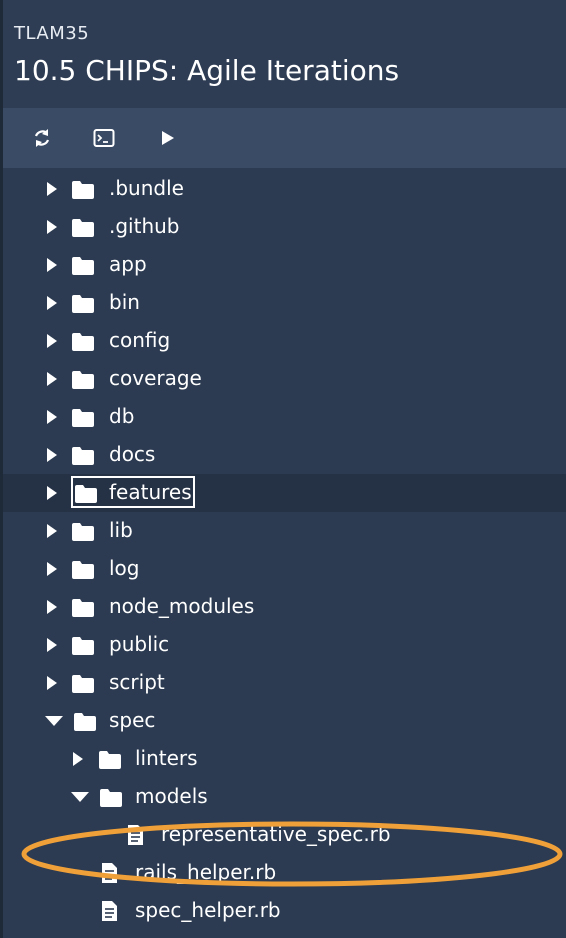 The image size is (566, 938). Describe the element at coordinates (284, 227) in the screenshot. I see `tree-item-github: .github` at that location.